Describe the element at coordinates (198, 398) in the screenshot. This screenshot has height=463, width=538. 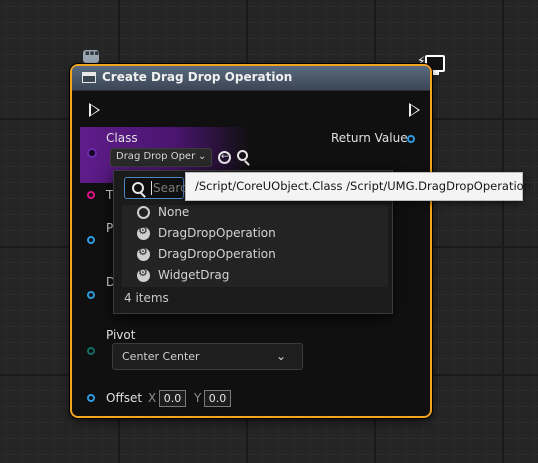
I see `offset-y-label: Y` at that location.